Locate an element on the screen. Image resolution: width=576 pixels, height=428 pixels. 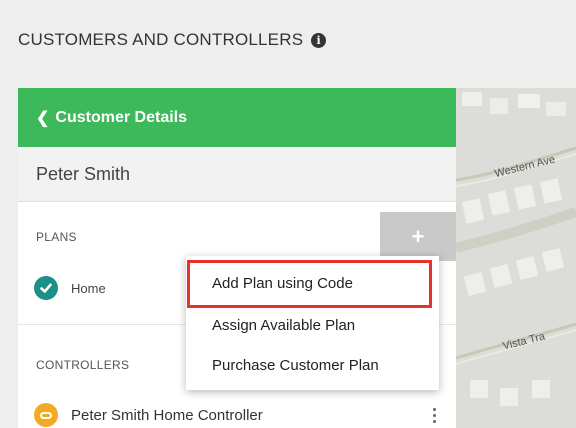
page-title-text: CUSTOMERS AND CONTROLLERS is located at coordinates (161, 39).